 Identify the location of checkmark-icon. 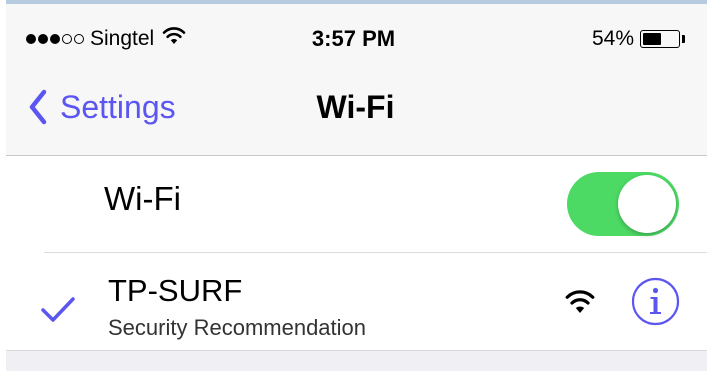
(58, 309).